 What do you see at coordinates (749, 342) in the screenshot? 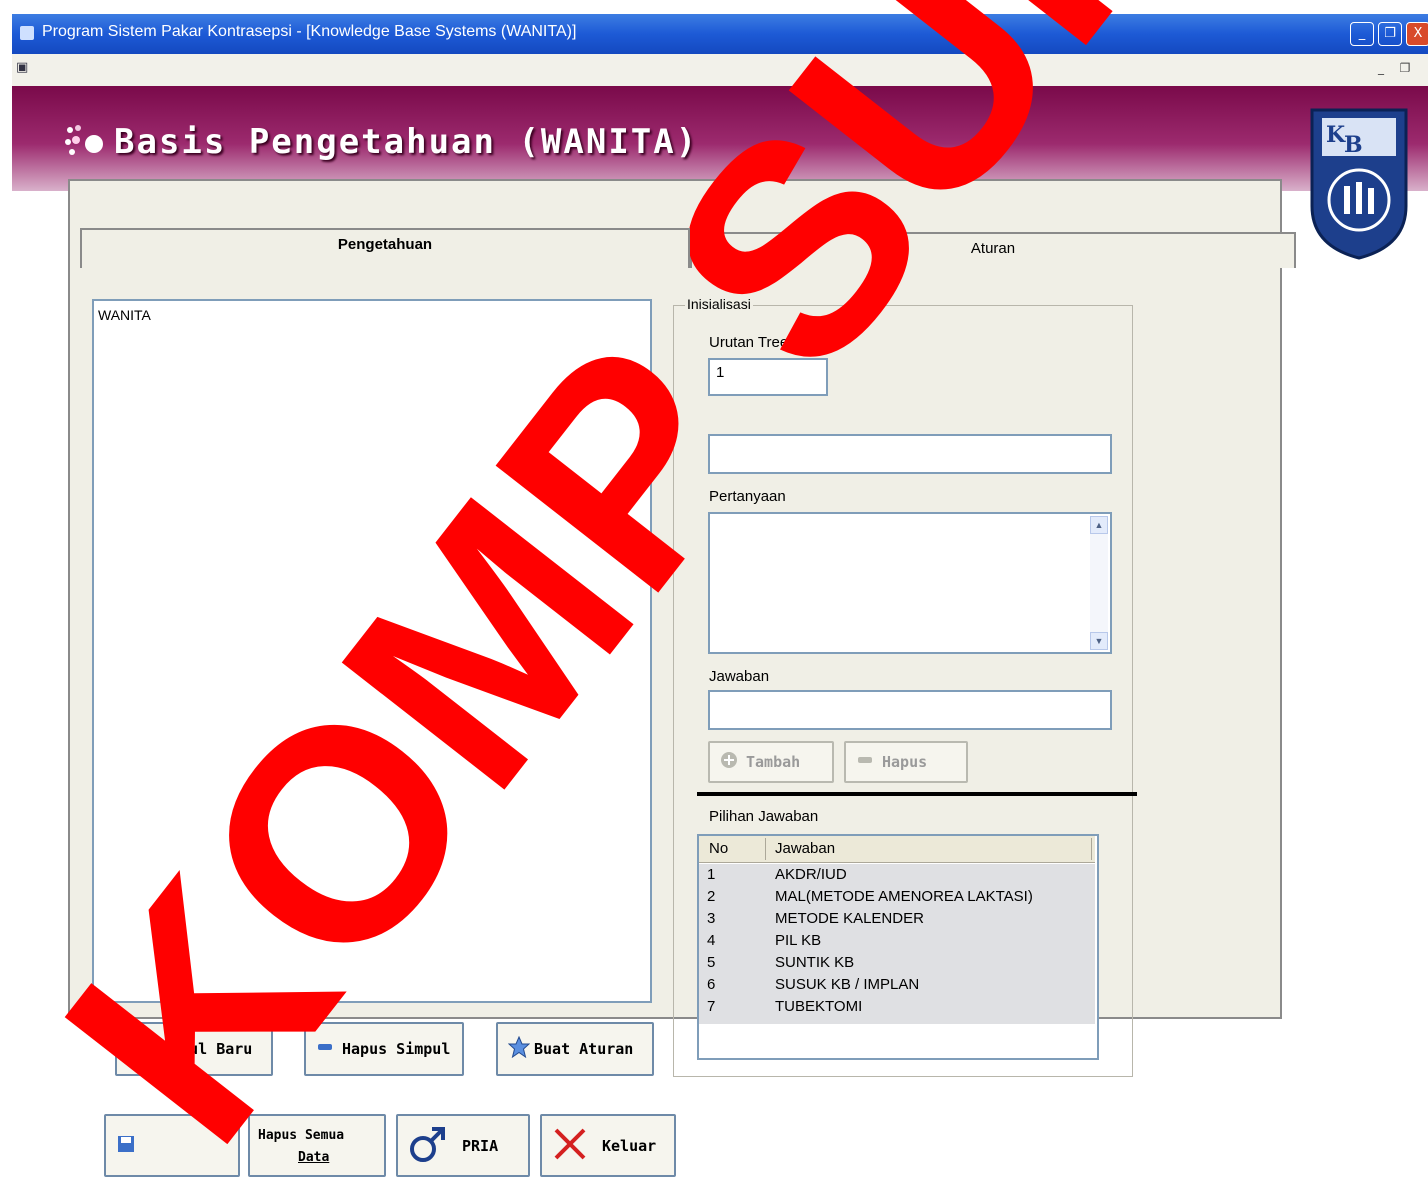
I see `urutan-tree-label: Urutan Tree` at bounding box center [749, 342].